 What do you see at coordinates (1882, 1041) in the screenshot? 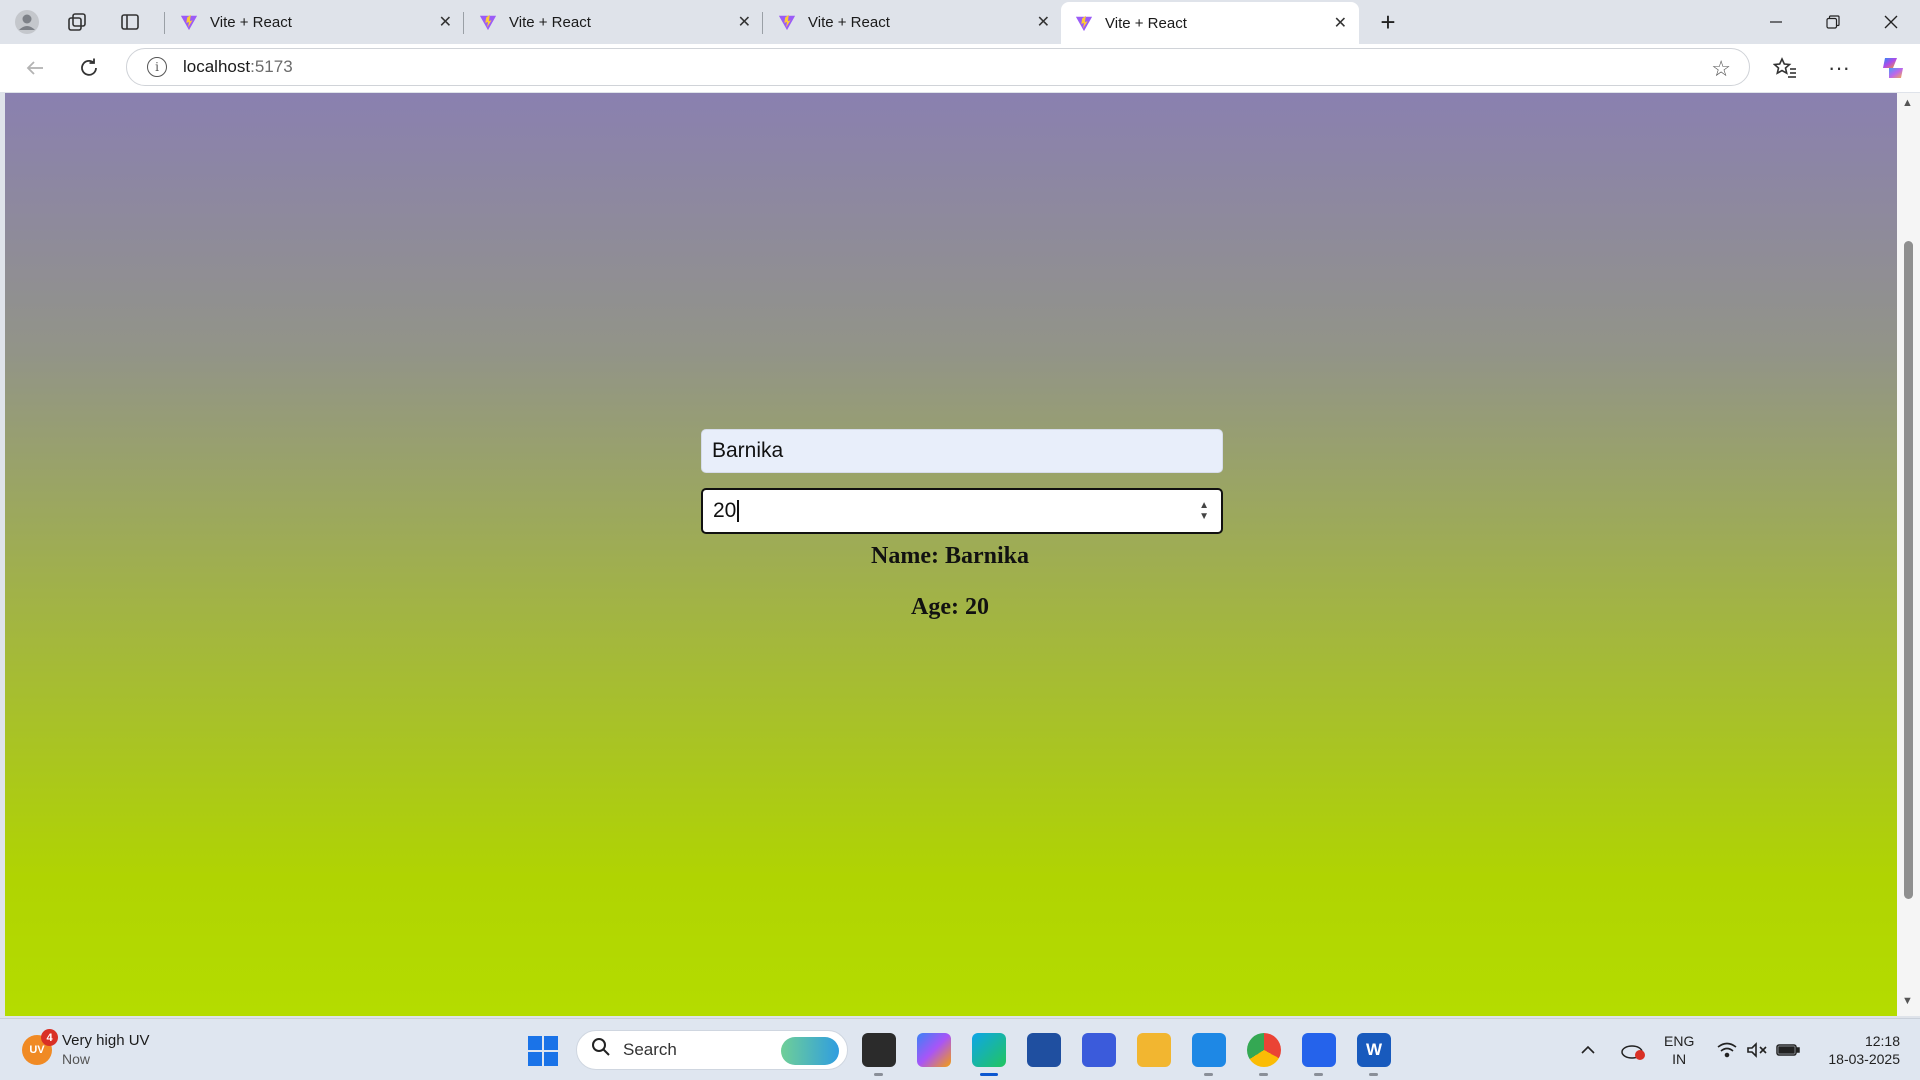
I see `clock-time: 12:18` at bounding box center [1882, 1041].